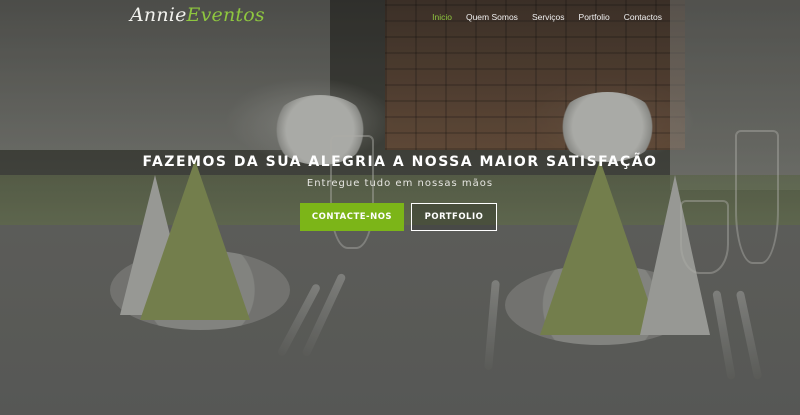  What do you see at coordinates (594, 17) in the screenshot?
I see `nav-item-portfolio: Portfolio` at bounding box center [594, 17].